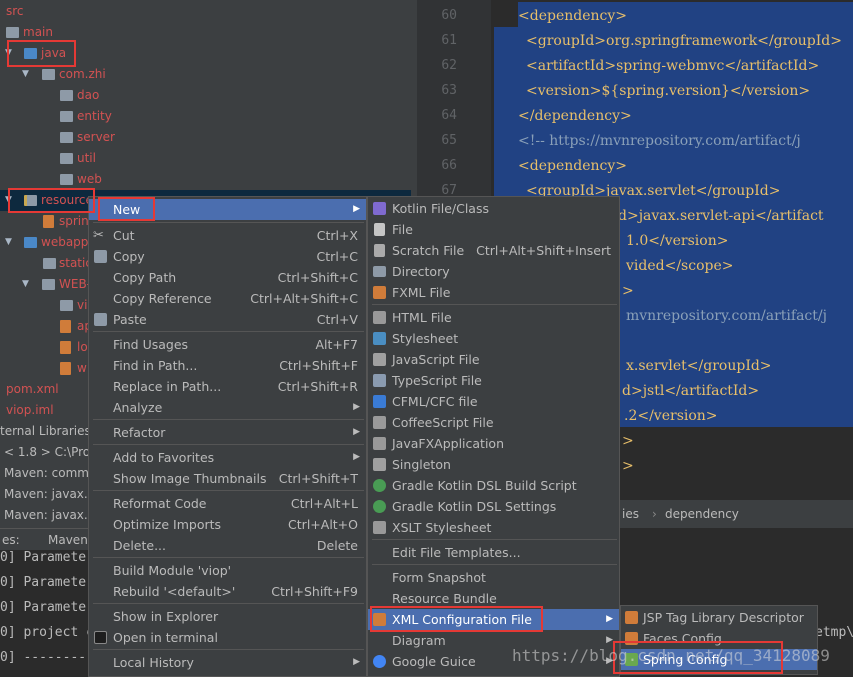 This screenshot has height=677, width=853. I want to click on menu-item-kotlin-file: Kotlin File/Class, so click(493, 208).